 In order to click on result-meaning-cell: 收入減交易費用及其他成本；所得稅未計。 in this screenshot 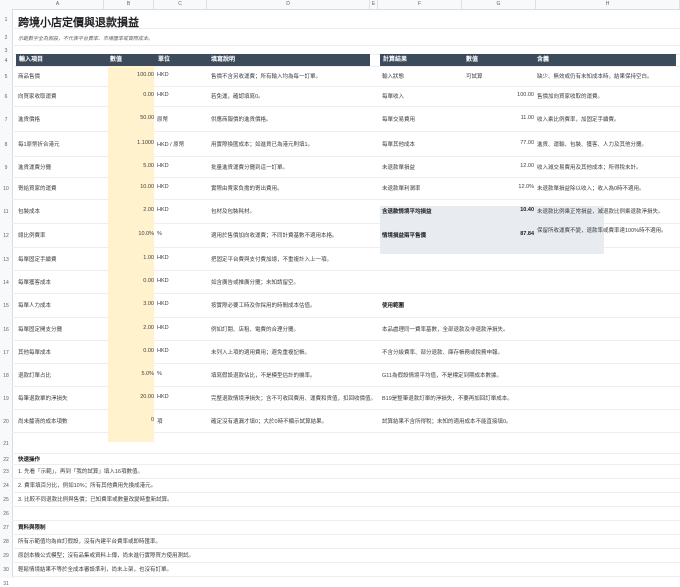, I will do `click(589, 167)`.